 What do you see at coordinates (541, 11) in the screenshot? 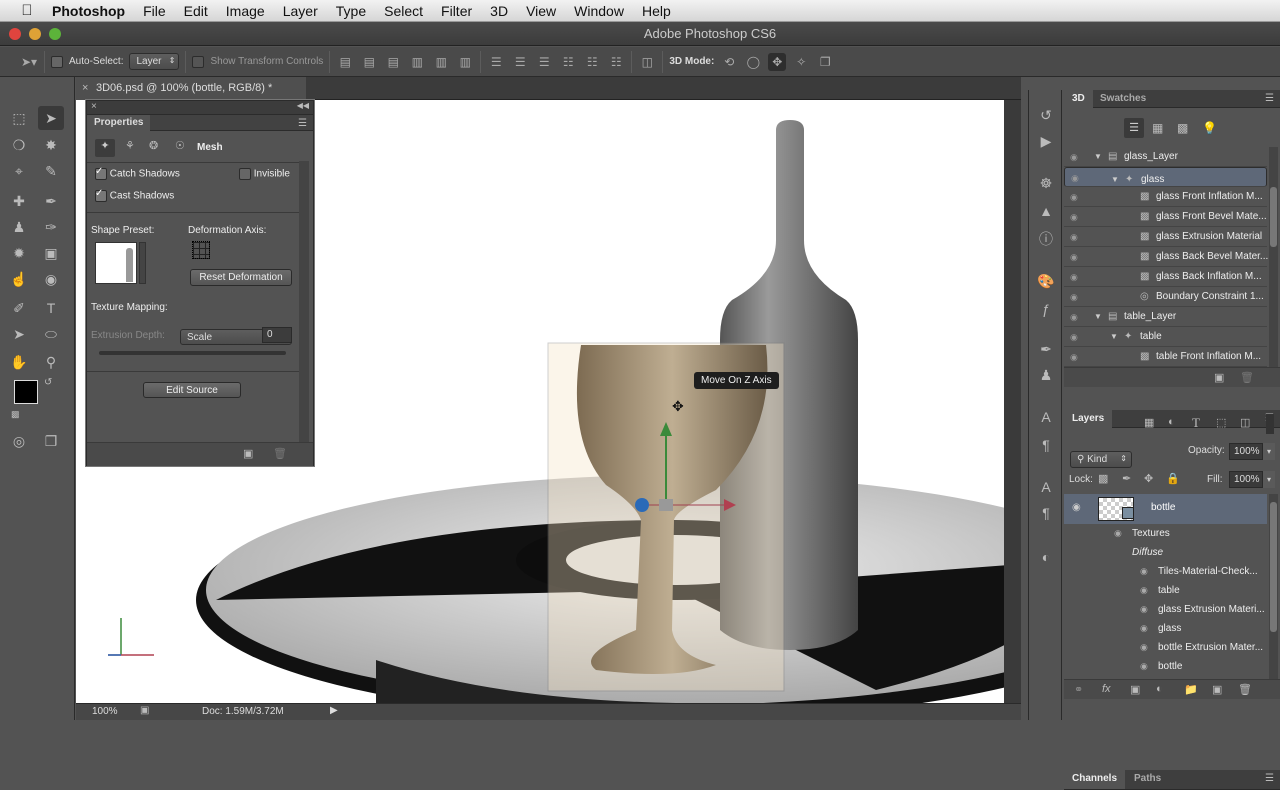
I see `menu-view: View` at bounding box center [541, 11].